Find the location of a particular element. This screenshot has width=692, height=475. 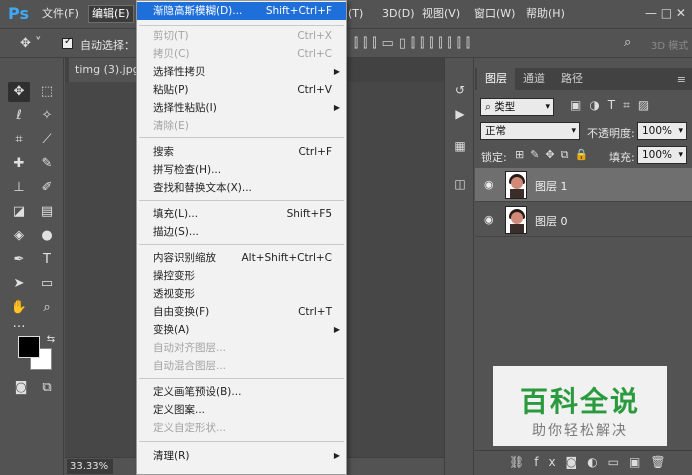

type-icon: T is located at coordinates (47, 260).